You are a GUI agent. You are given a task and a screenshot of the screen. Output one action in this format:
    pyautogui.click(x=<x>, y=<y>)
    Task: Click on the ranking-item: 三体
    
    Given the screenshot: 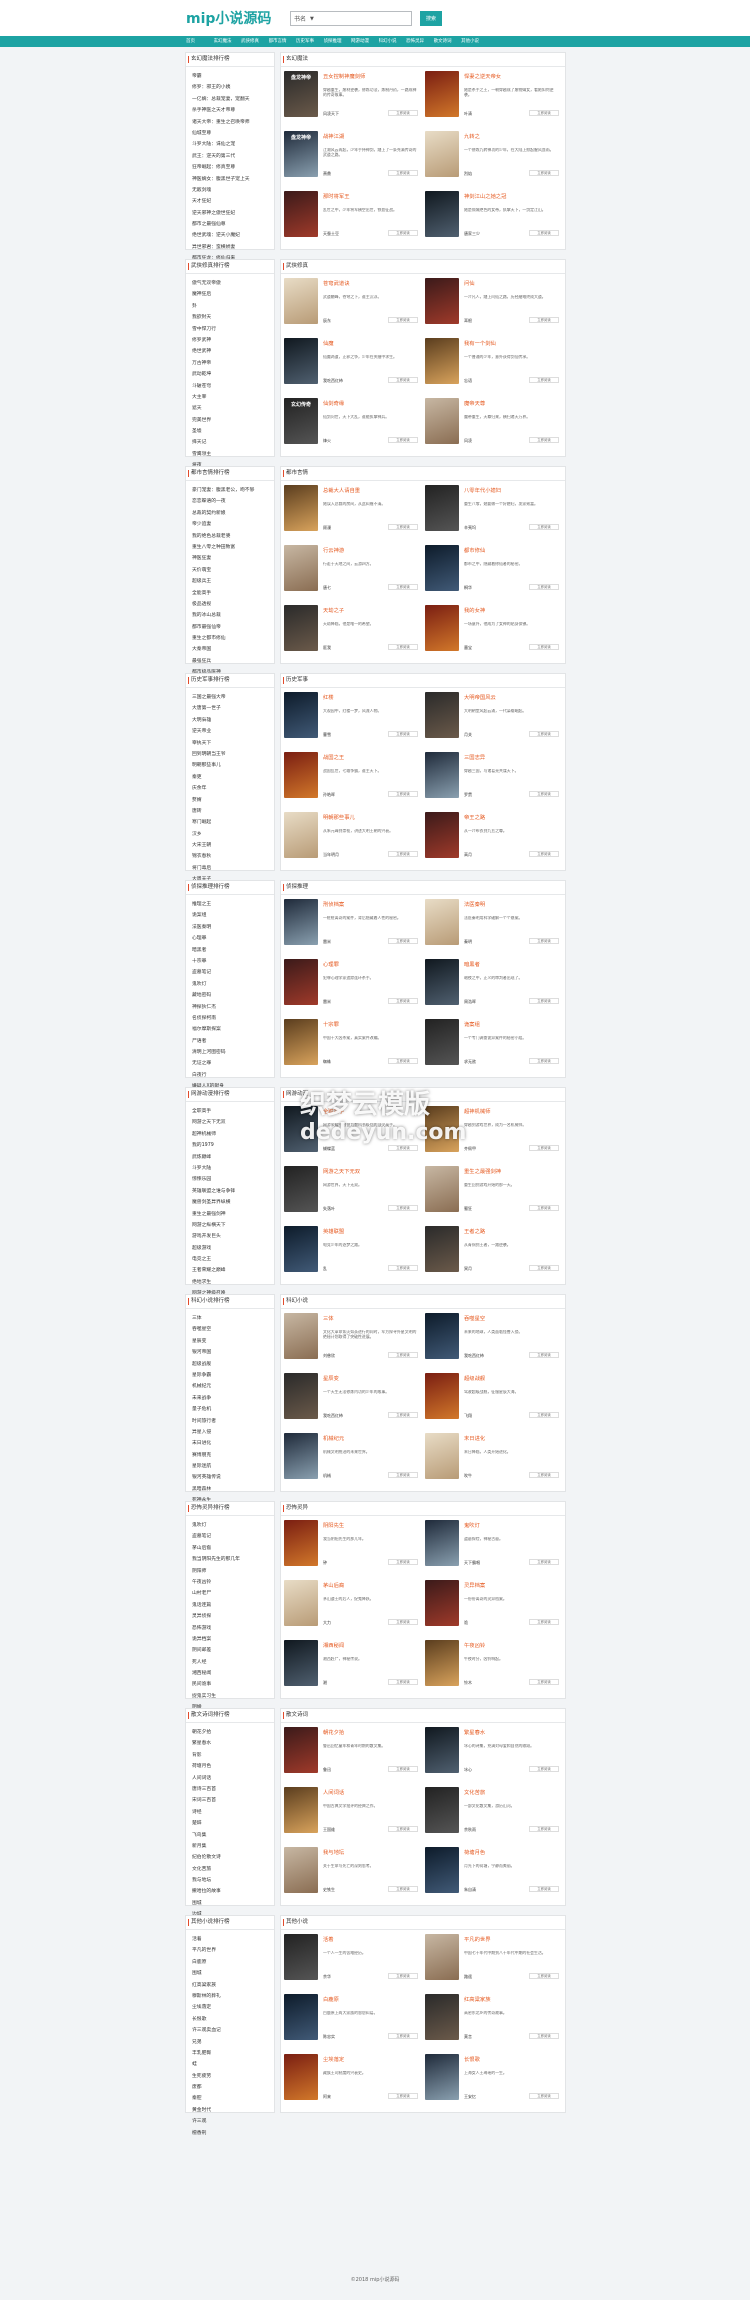 What is the action you would take?
    pyautogui.click(x=230, y=1318)
    